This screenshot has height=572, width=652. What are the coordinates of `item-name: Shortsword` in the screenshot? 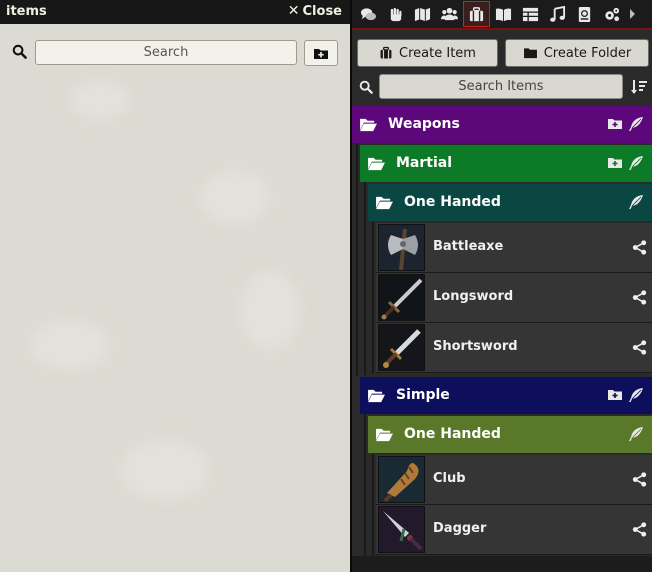 It's located at (475, 346).